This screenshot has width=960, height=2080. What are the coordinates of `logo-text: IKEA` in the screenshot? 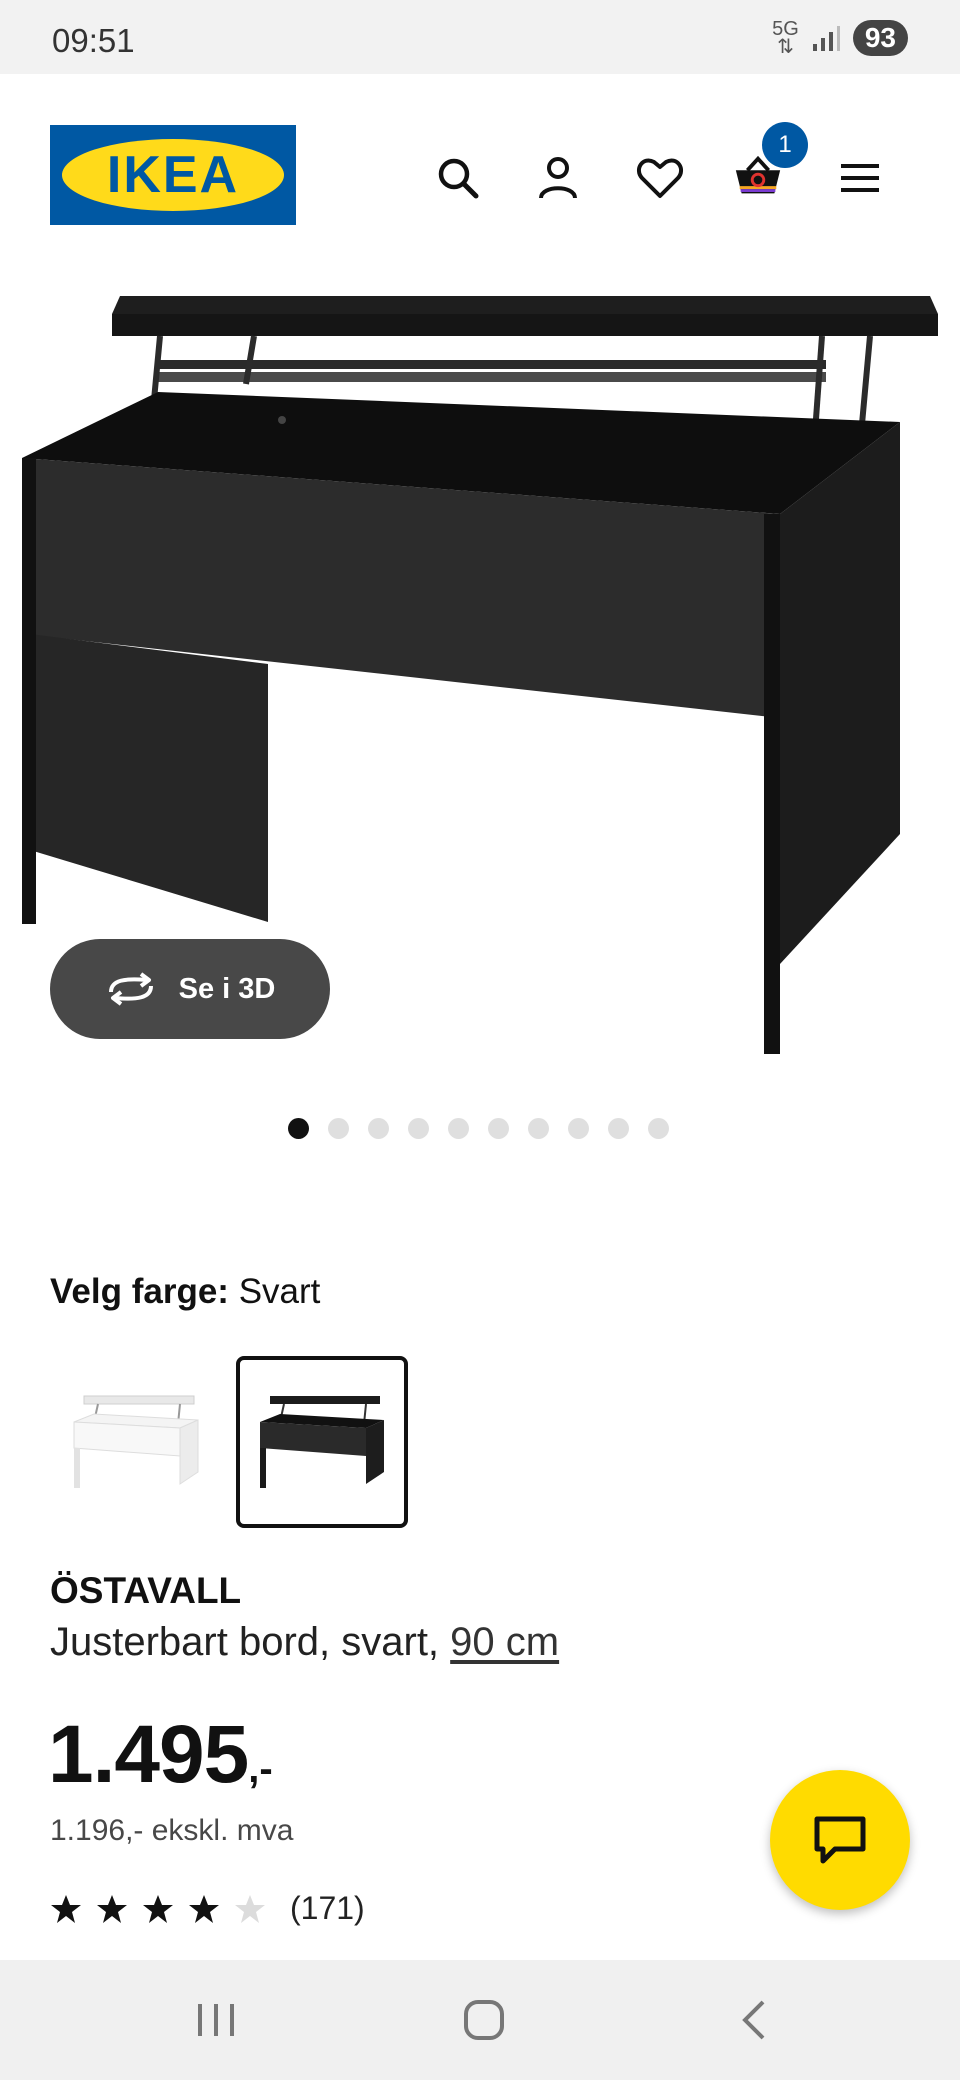 It's located at (173, 175).